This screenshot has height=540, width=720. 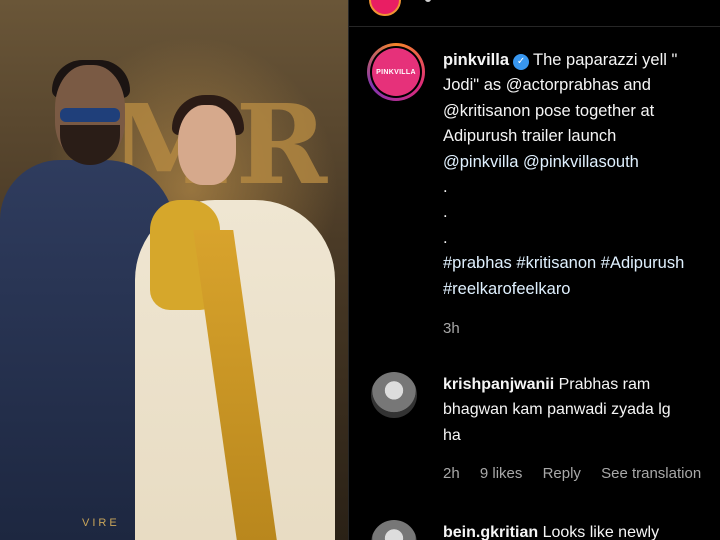 I want to click on post-timestamp: 3h, so click(x=451, y=328).